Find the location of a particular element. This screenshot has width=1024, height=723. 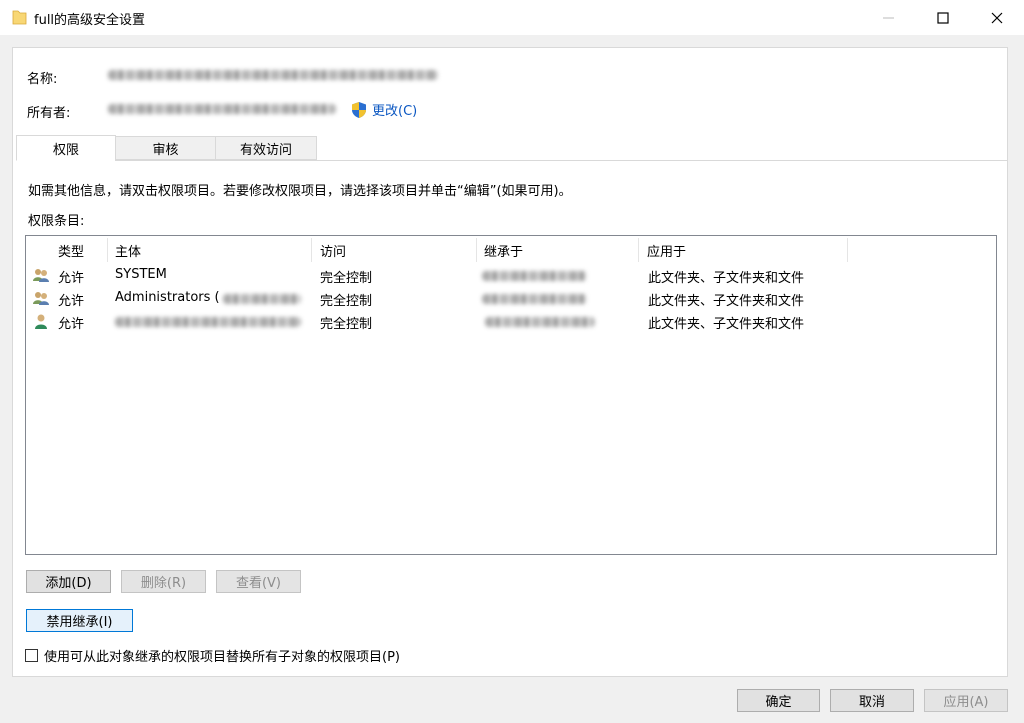

close-button is located at coordinates (997, 17).